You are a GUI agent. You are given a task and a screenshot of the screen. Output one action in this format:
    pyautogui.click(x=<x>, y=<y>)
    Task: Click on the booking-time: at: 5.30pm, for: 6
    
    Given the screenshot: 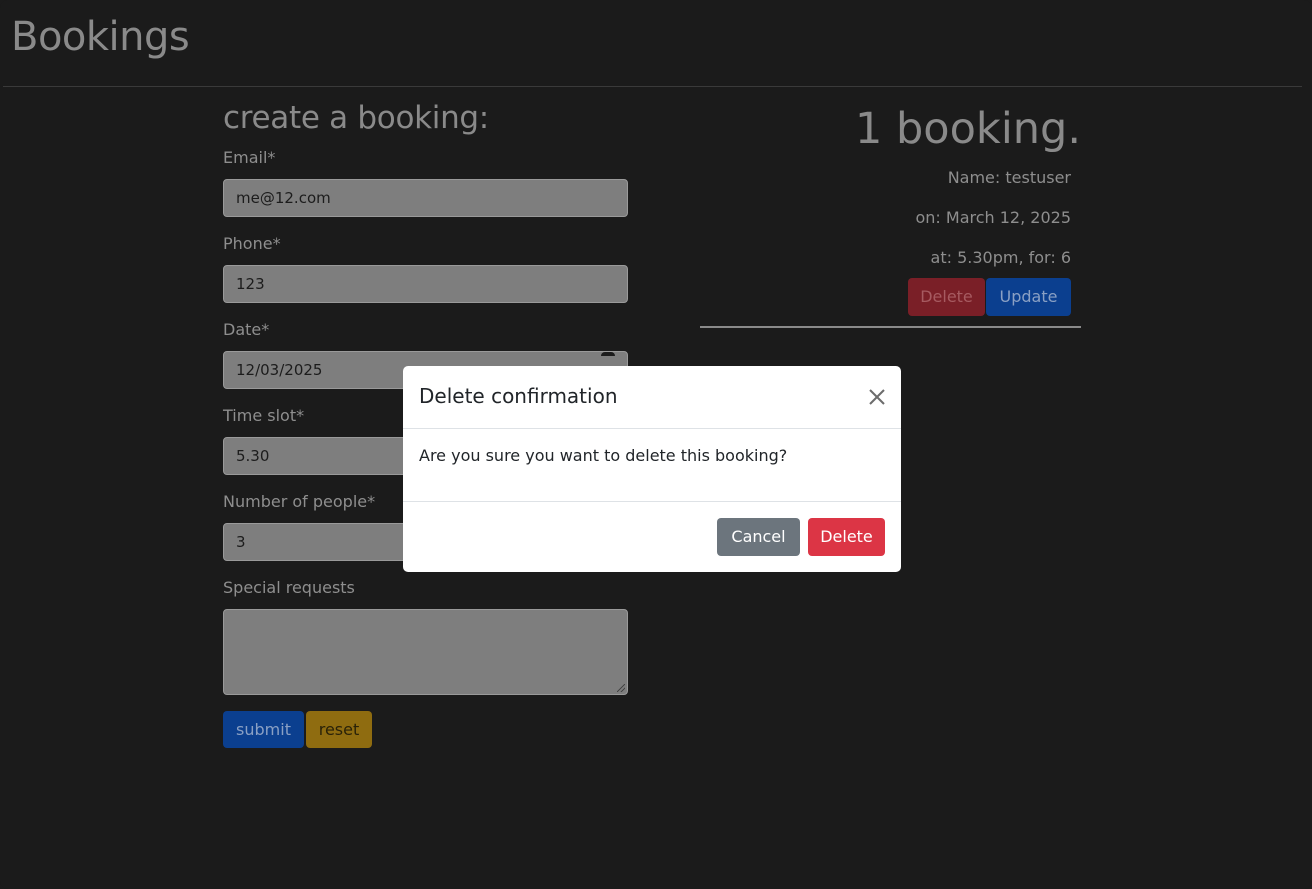 What is the action you would take?
    pyautogui.click(x=1000, y=257)
    